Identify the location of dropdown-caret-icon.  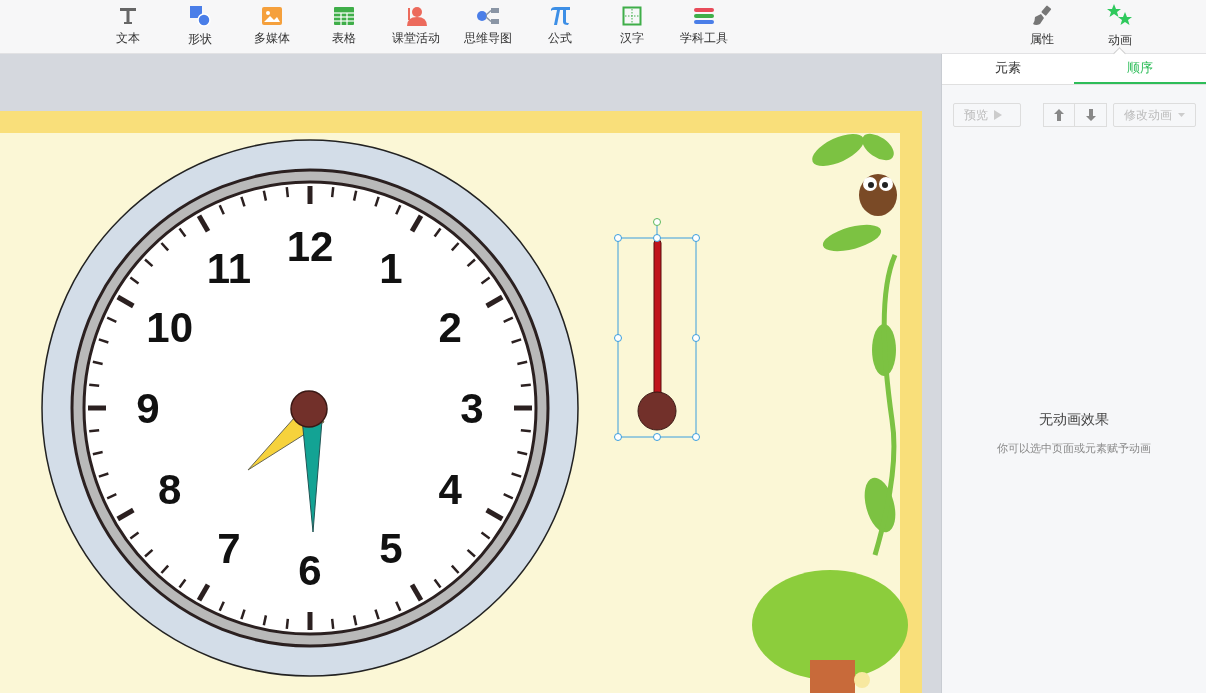
(1181, 115).